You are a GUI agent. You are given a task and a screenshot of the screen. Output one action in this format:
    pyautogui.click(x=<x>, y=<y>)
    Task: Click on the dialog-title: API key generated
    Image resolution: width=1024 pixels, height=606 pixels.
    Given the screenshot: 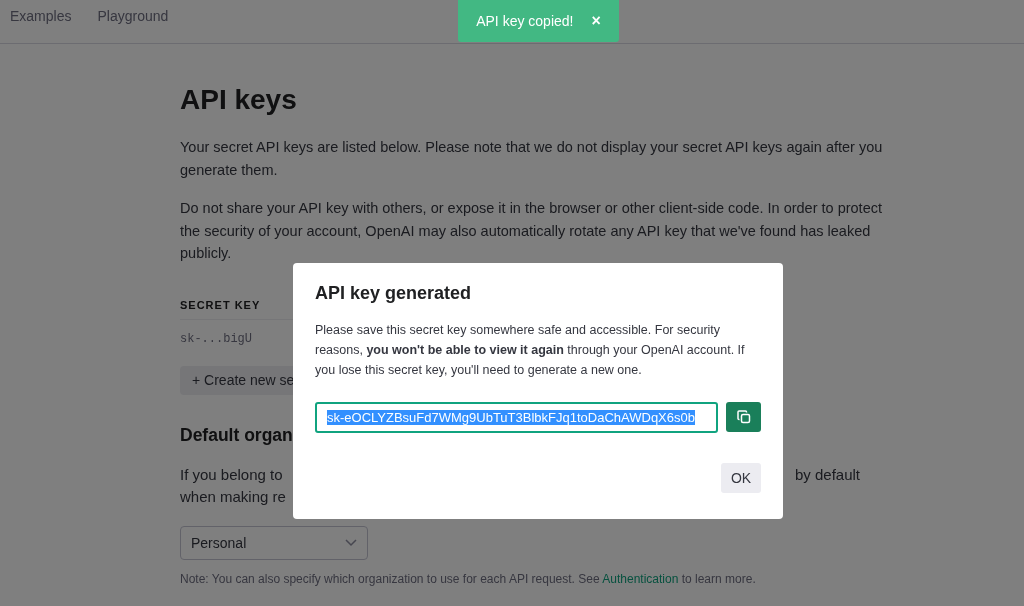 What is the action you would take?
    pyautogui.click(x=394, y=293)
    